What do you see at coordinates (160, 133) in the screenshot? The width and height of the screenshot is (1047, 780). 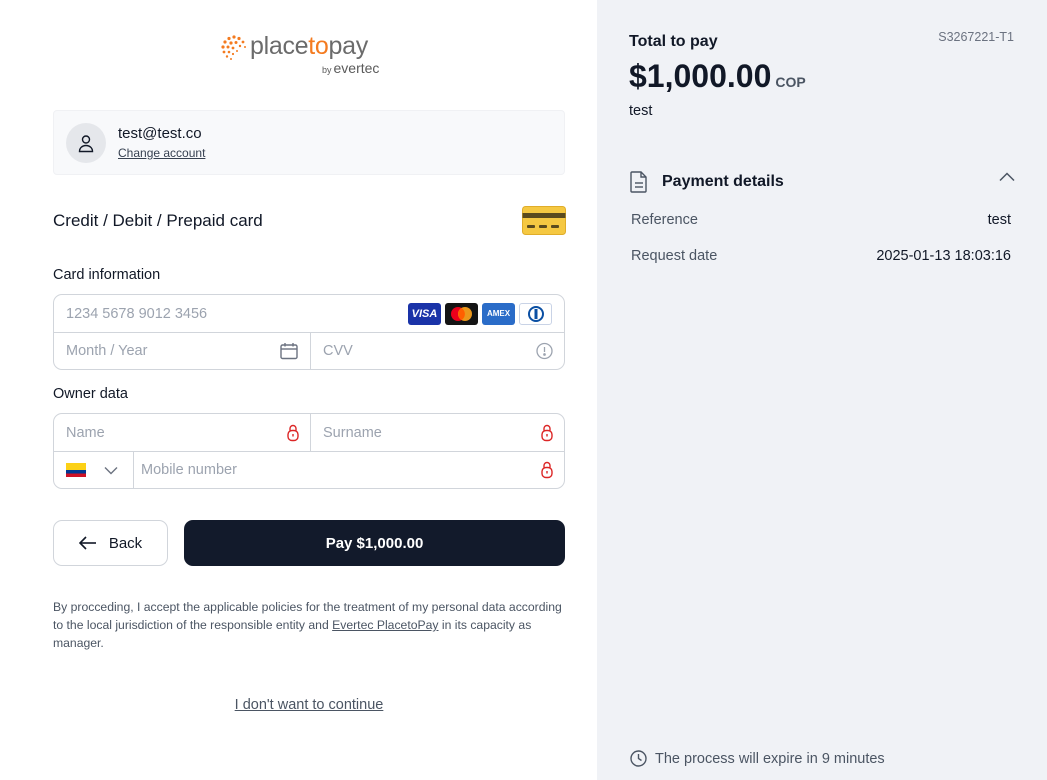 I see `account-email: test@test.co` at bounding box center [160, 133].